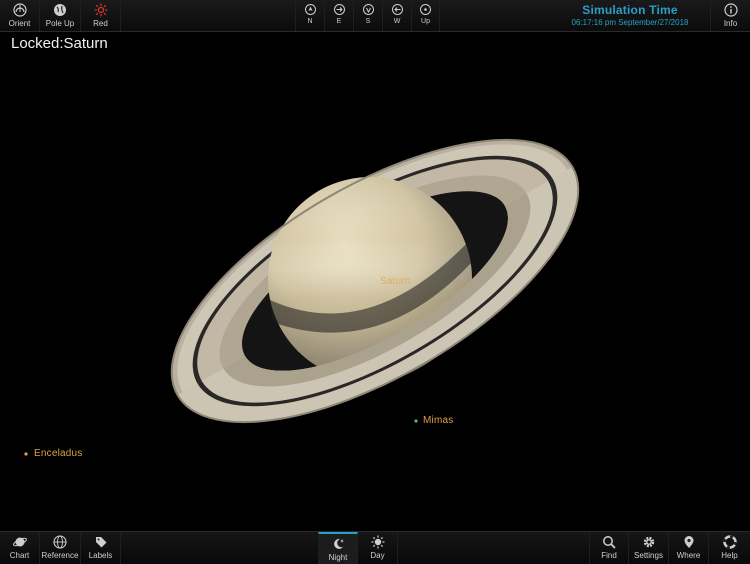 The height and width of the screenshot is (564, 750). Describe the element at coordinates (416, 421) in the screenshot. I see `mimas-dot` at that location.